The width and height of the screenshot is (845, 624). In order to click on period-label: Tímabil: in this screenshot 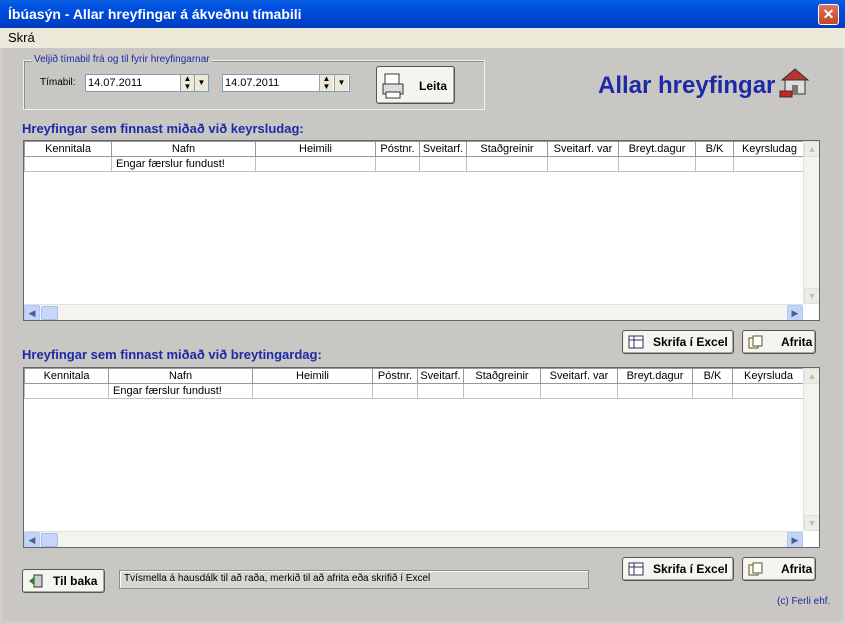, I will do `click(58, 82)`.